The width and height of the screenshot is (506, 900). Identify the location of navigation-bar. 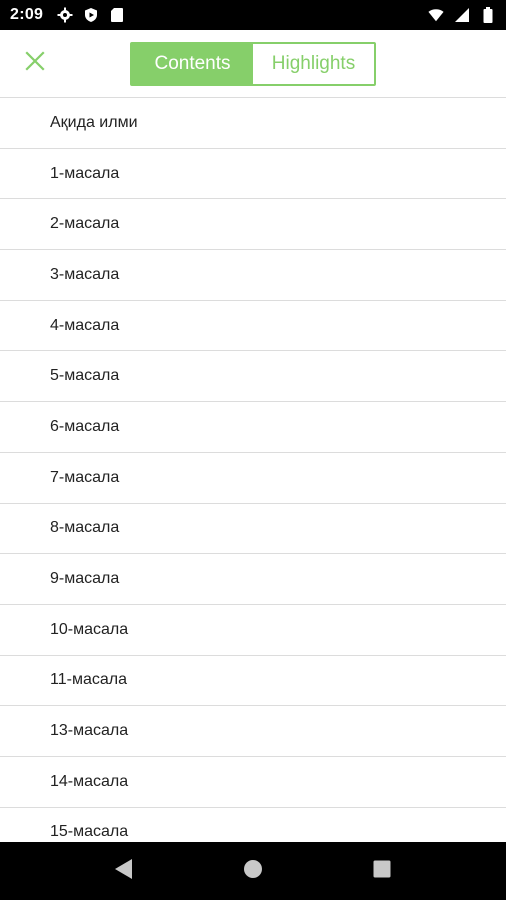
(253, 871).